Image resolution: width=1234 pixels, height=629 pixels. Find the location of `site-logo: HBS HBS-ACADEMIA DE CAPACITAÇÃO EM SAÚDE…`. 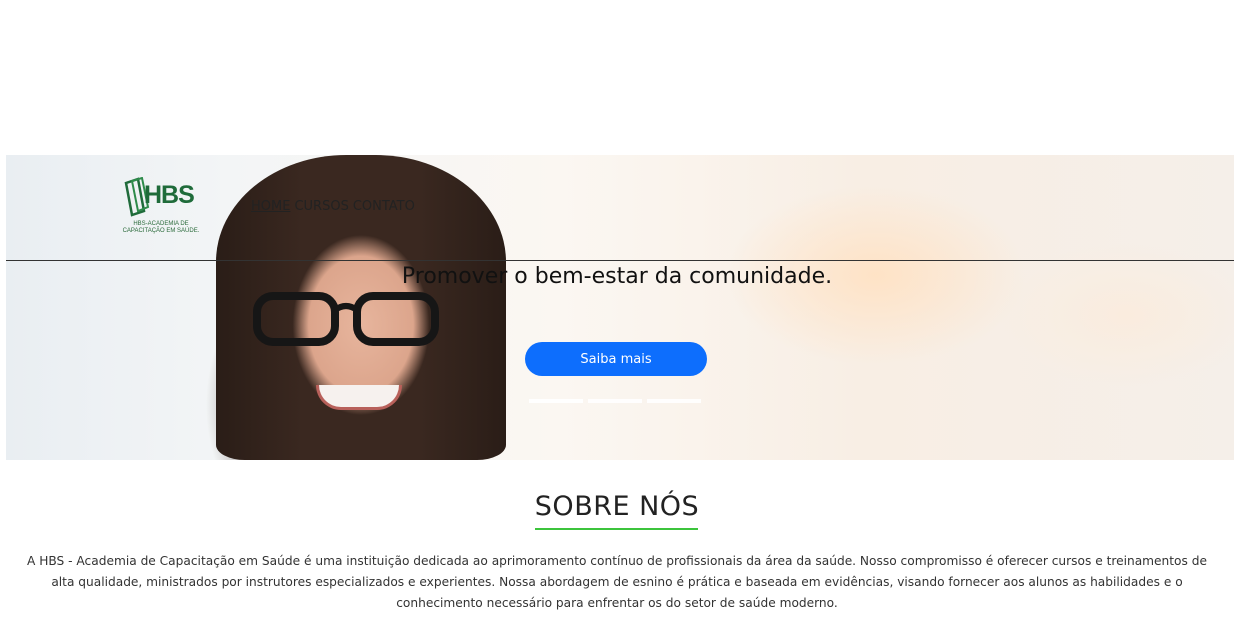

site-logo: HBS HBS-ACADEMIA DE CAPACITAÇÃO EM SAÚDE… is located at coordinates (161, 208).